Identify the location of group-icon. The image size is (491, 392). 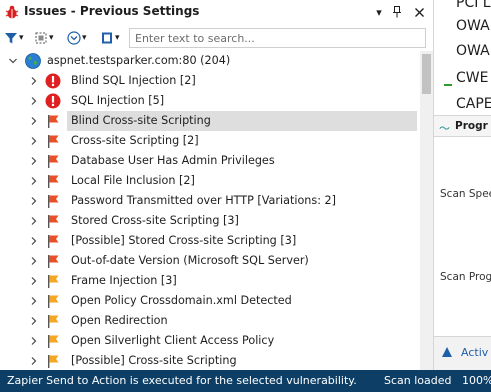
(41, 38).